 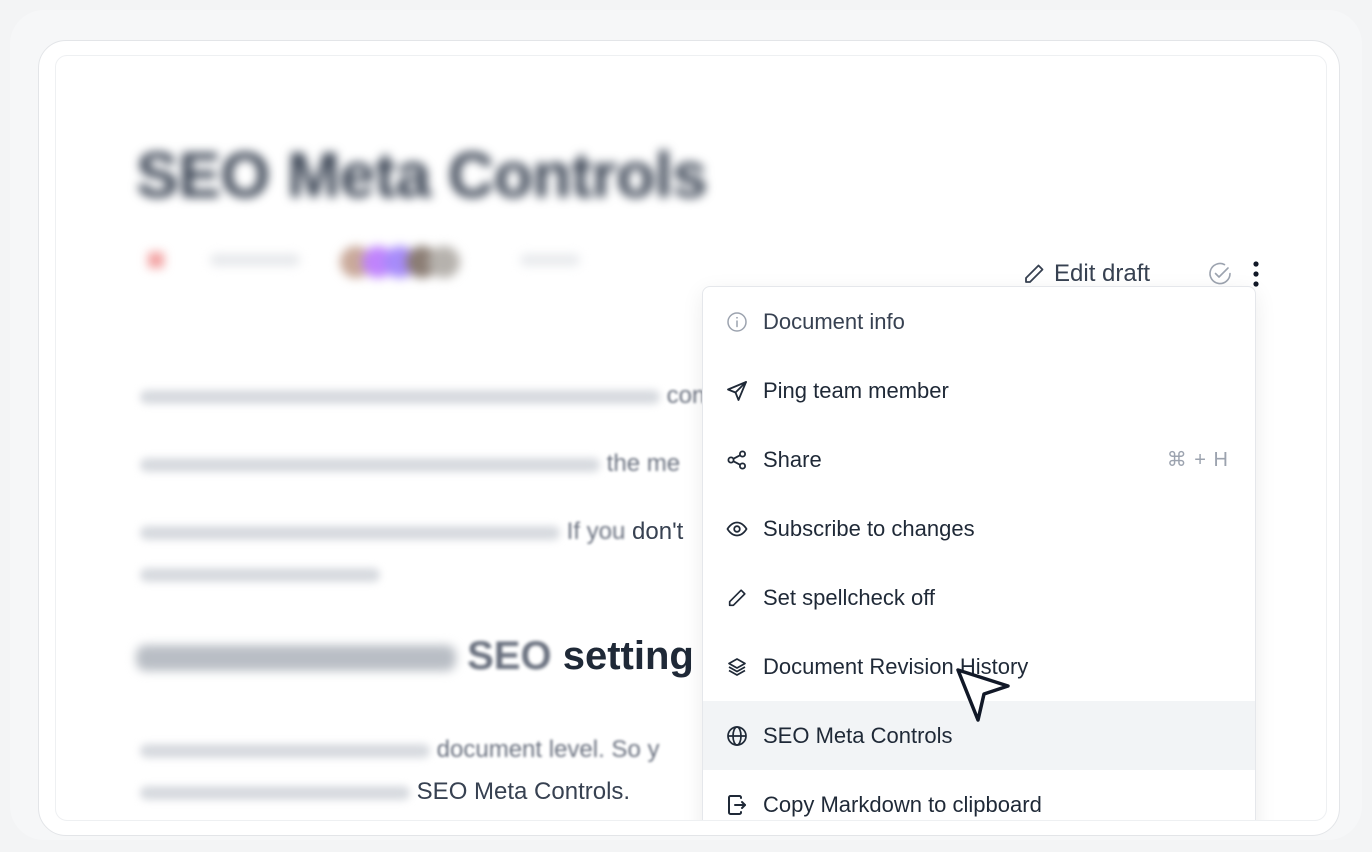 What do you see at coordinates (550, 260) in the screenshot?
I see `meta-date-text` at bounding box center [550, 260].